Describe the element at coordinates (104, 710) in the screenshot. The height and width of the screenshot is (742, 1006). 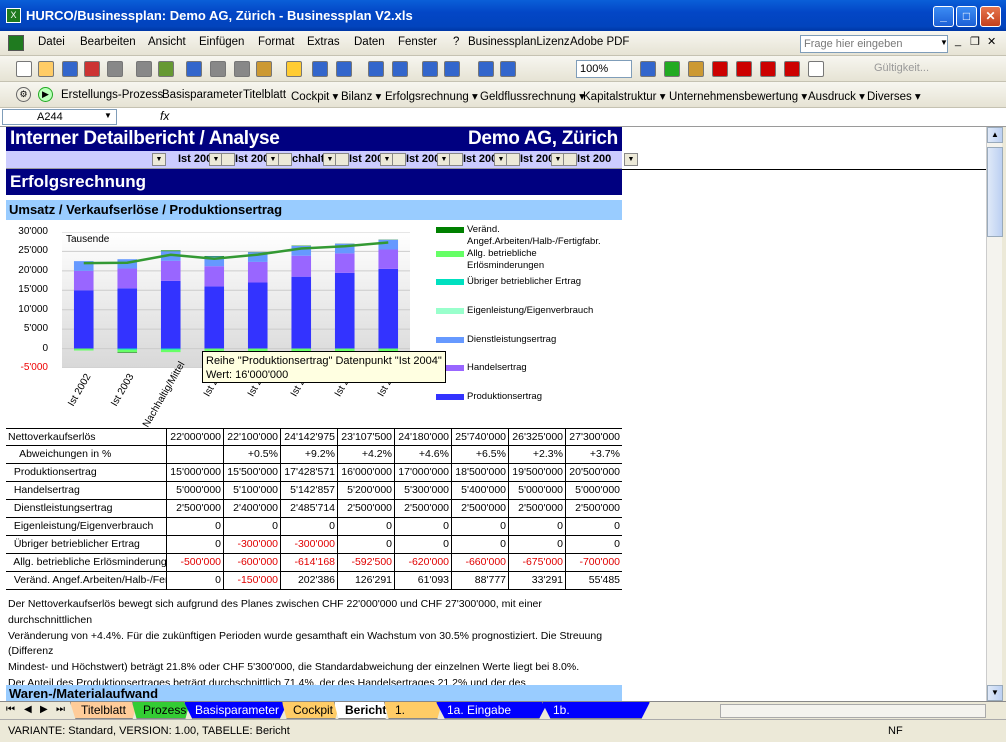
I see `sheet-tab-0: Titelblatt` at that location.